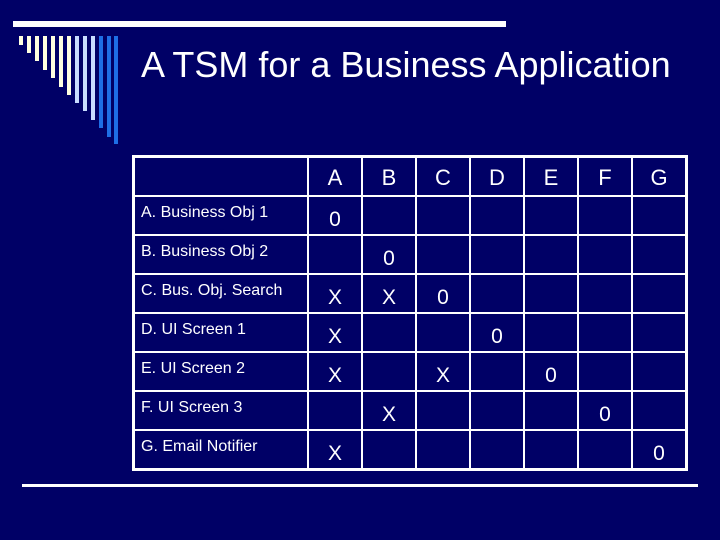 The image size is (720, 540). What do you see at coordinates (220, 176) in the screenshot?
I see `corner-cell` at bounding box center [220, 176].